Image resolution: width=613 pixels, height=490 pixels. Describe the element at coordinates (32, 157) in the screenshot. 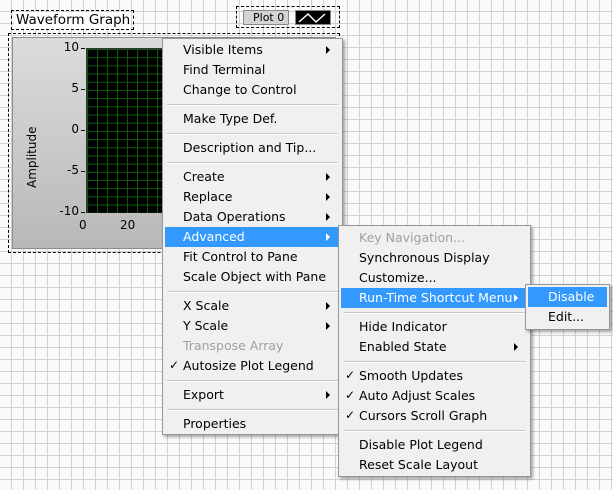

I see `y-axis-title: Amplitude` at that location.